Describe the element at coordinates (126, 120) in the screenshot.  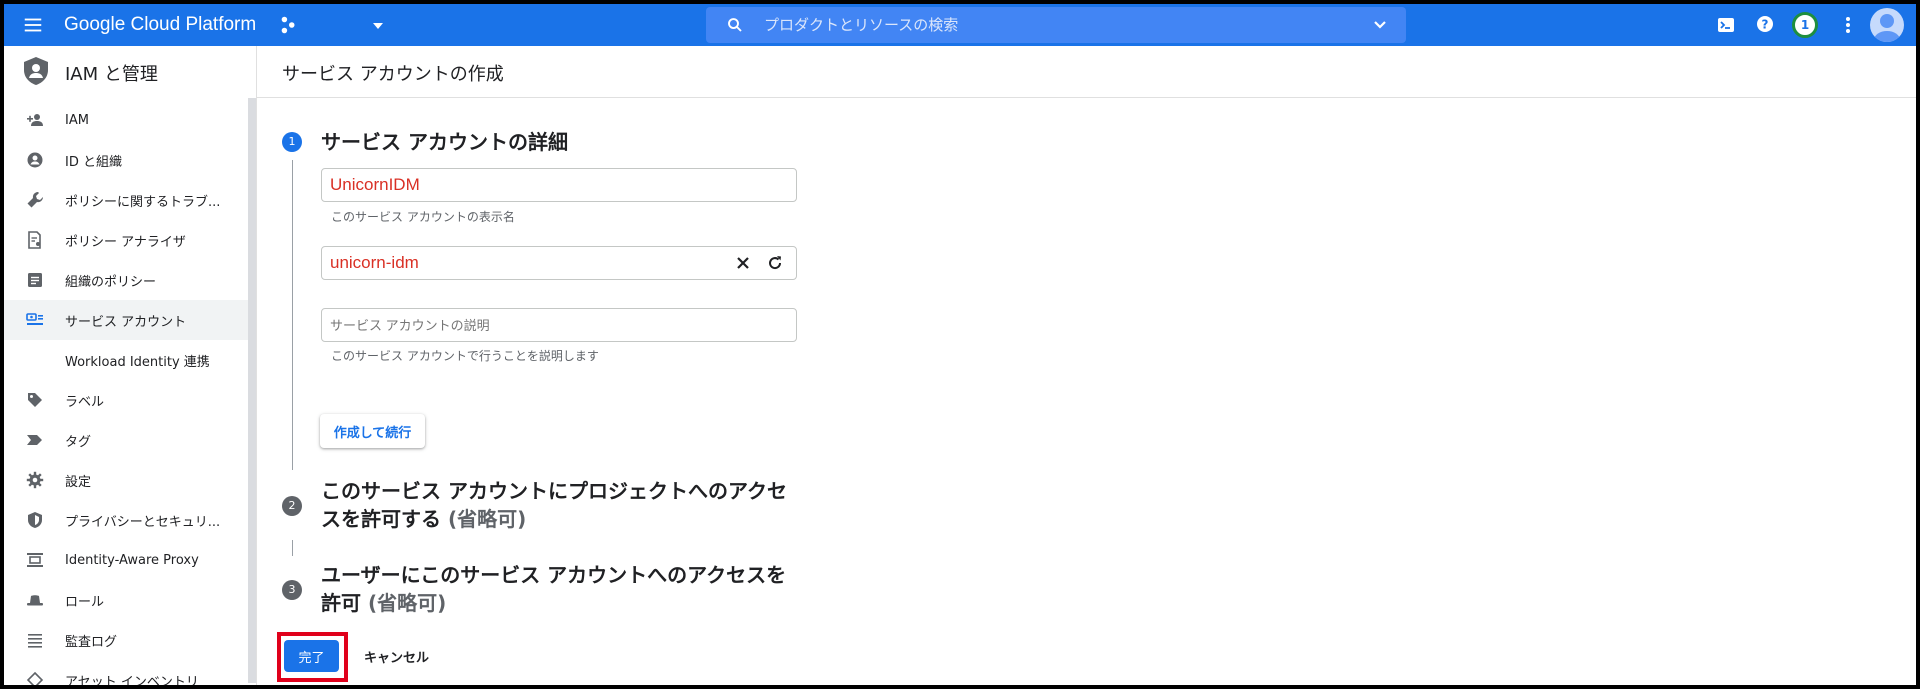
I see `sidebar-item-iam: IAM` at that location.